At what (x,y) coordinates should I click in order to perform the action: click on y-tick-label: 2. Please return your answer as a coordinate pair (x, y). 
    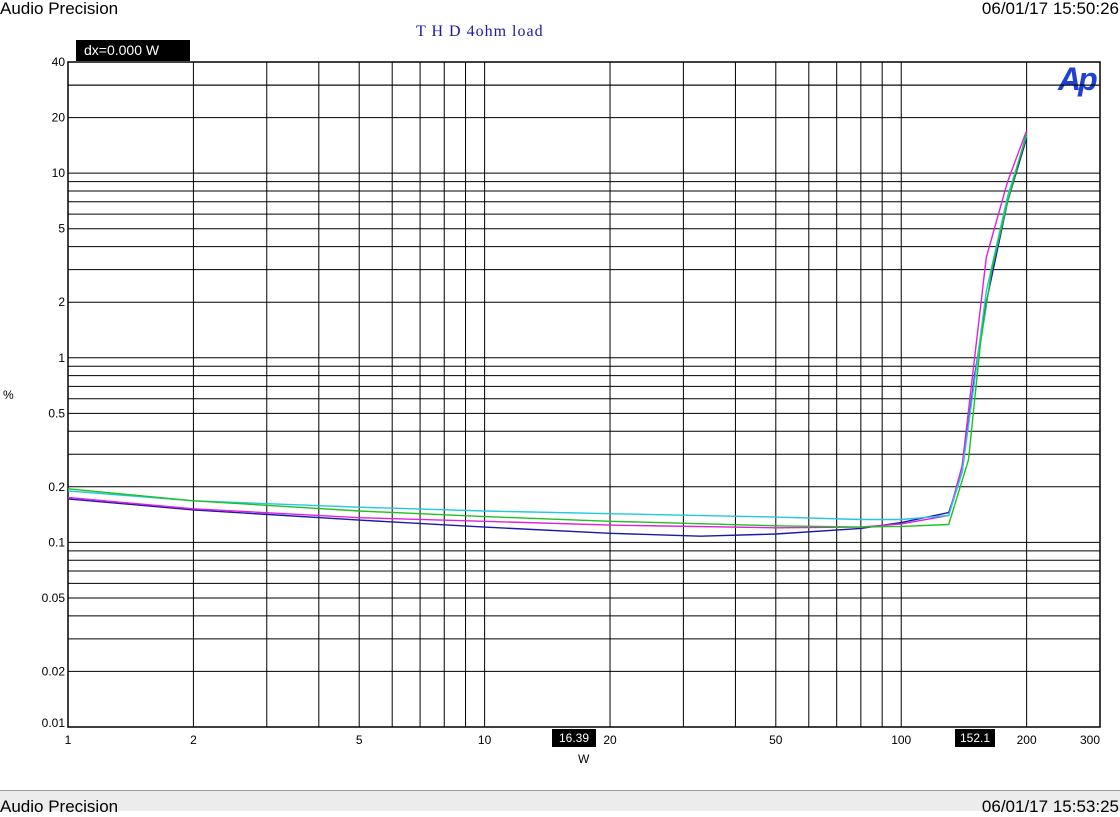
    Looking at the image, I should click on (61, 302).